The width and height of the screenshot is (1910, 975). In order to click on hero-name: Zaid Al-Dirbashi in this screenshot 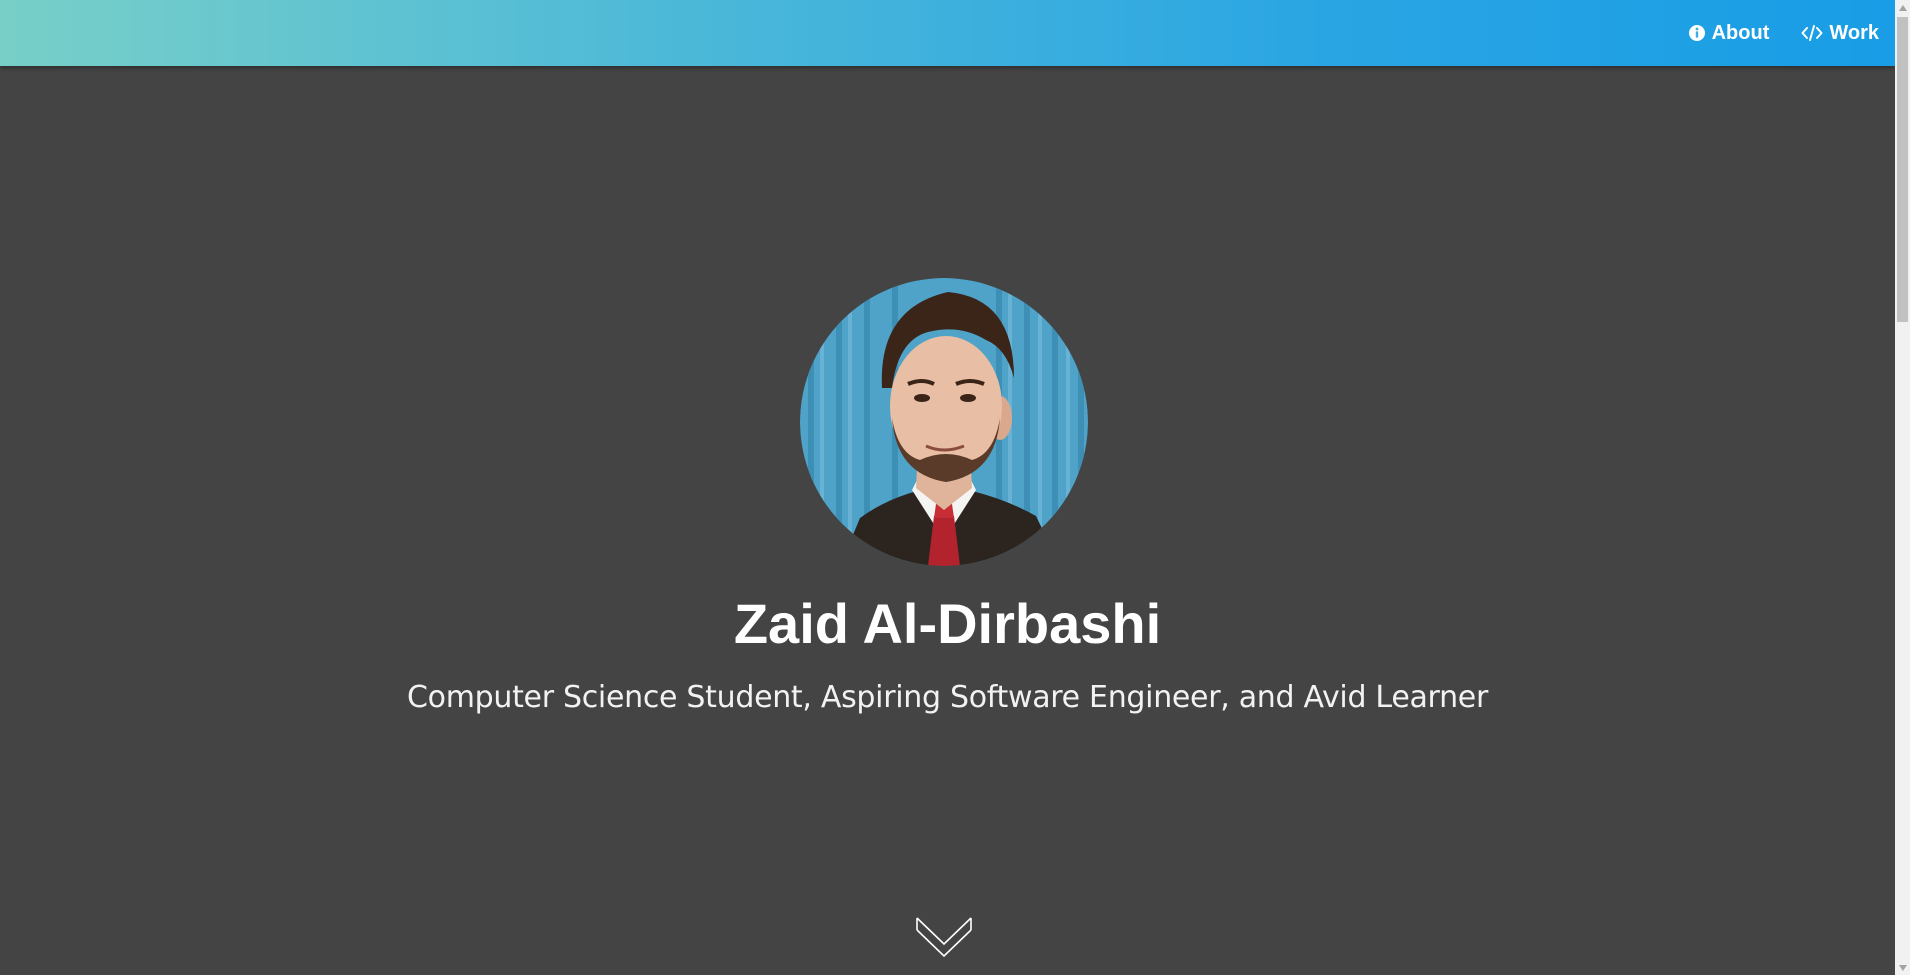, I will do `click(947, 623)`.